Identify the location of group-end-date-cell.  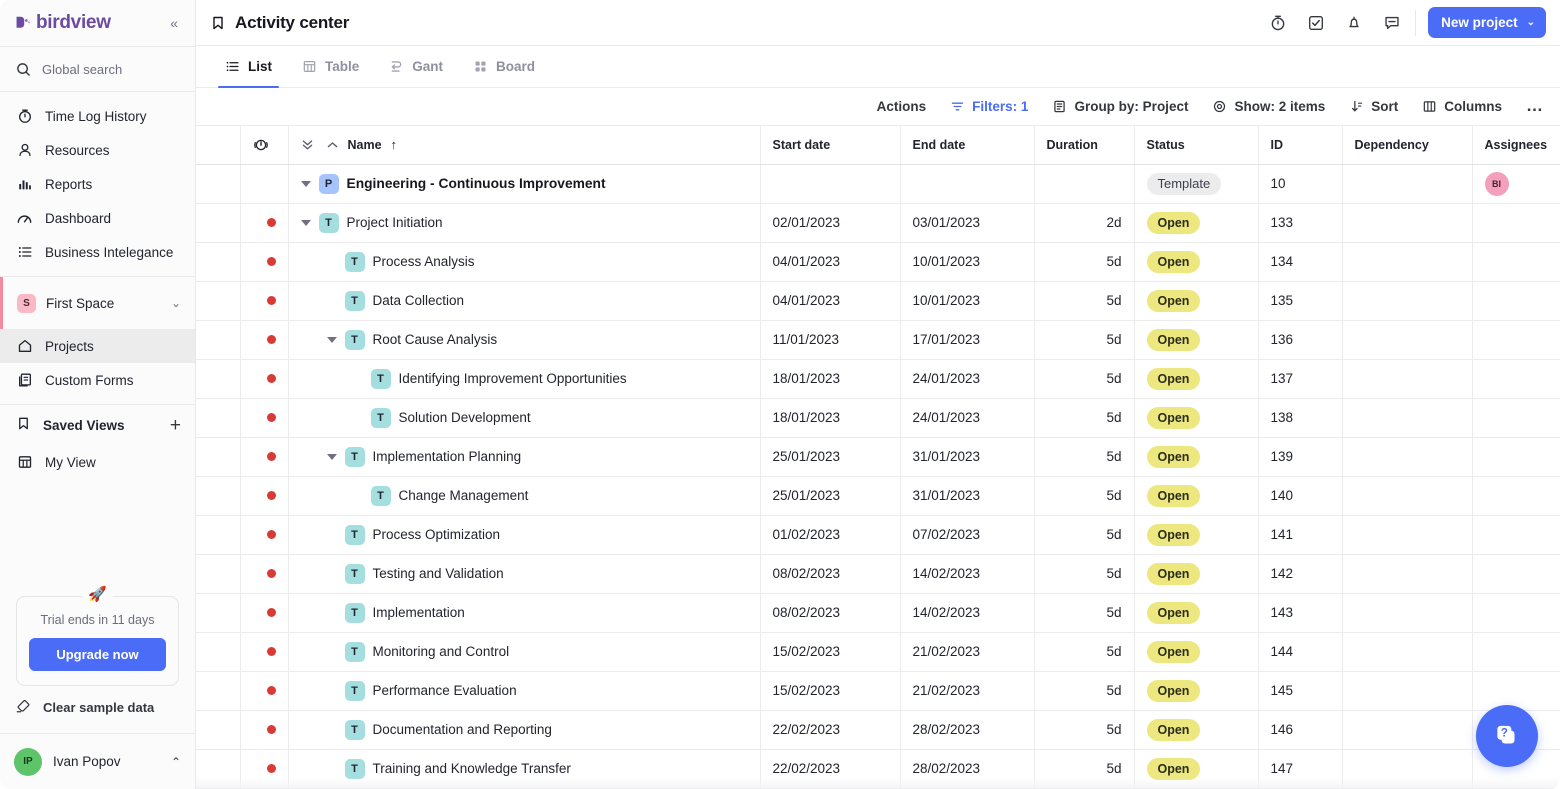
(967, 184).